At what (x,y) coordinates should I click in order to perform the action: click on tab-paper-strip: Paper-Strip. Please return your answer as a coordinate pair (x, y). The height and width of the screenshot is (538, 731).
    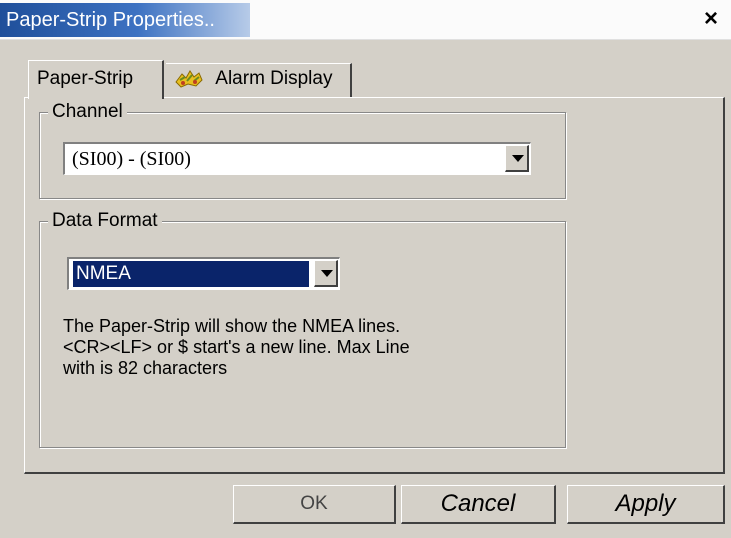
    Looking at the image, I should click on (96, 79).